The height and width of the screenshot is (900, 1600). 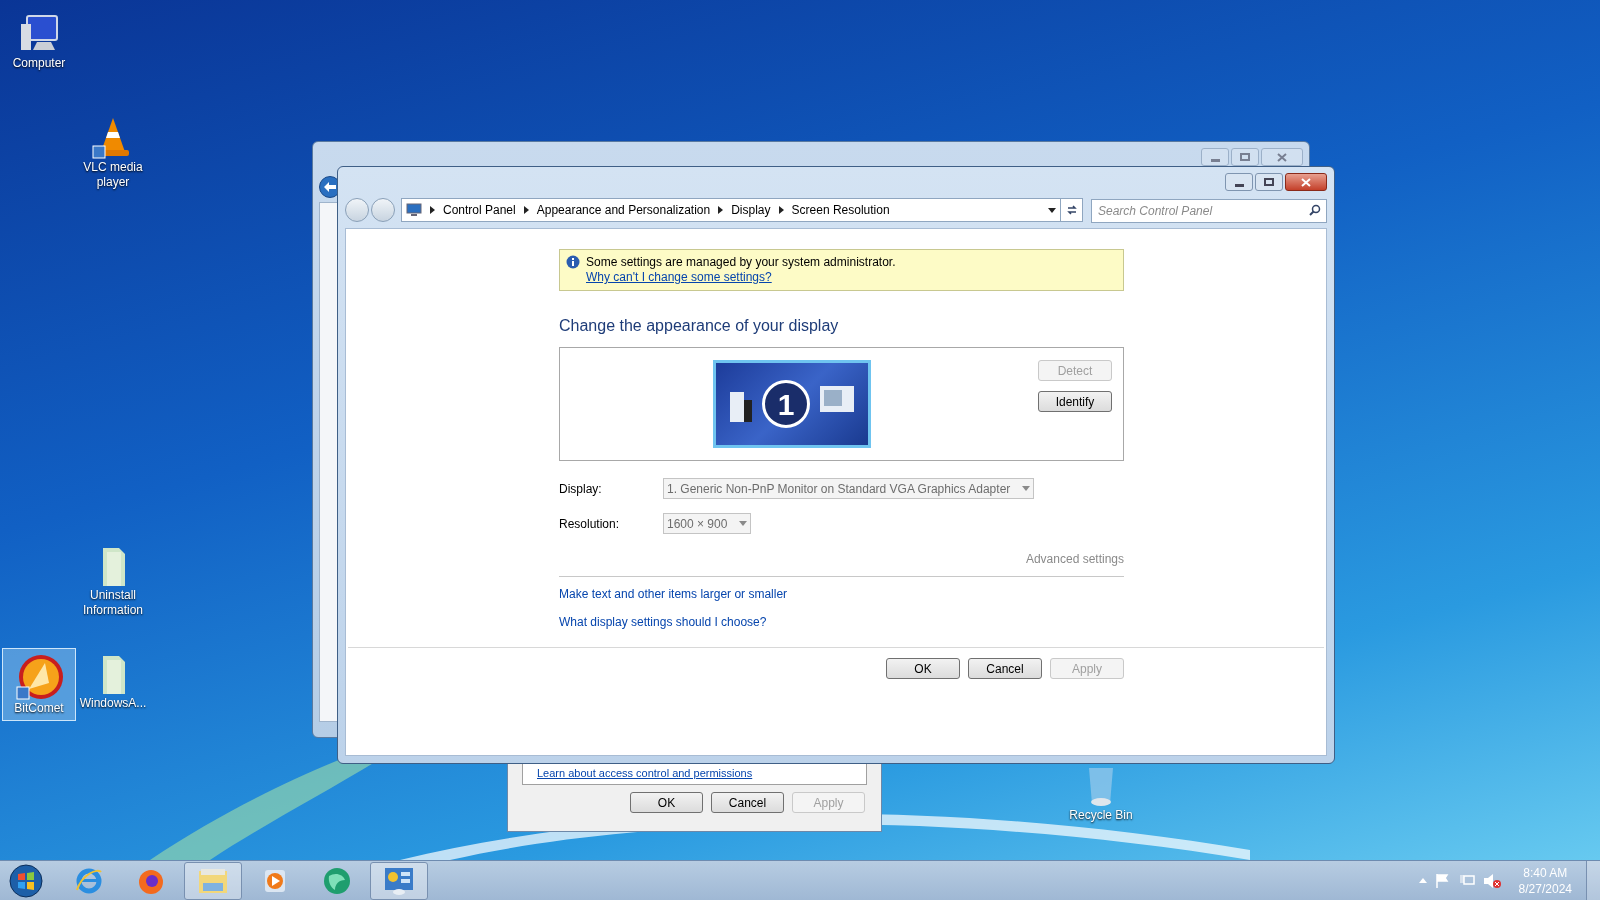 What do you see at coordinates (699, 326) in the screenshot?
I see `page-heading: Change the appearance of your display` at bounding box center [699, 326].